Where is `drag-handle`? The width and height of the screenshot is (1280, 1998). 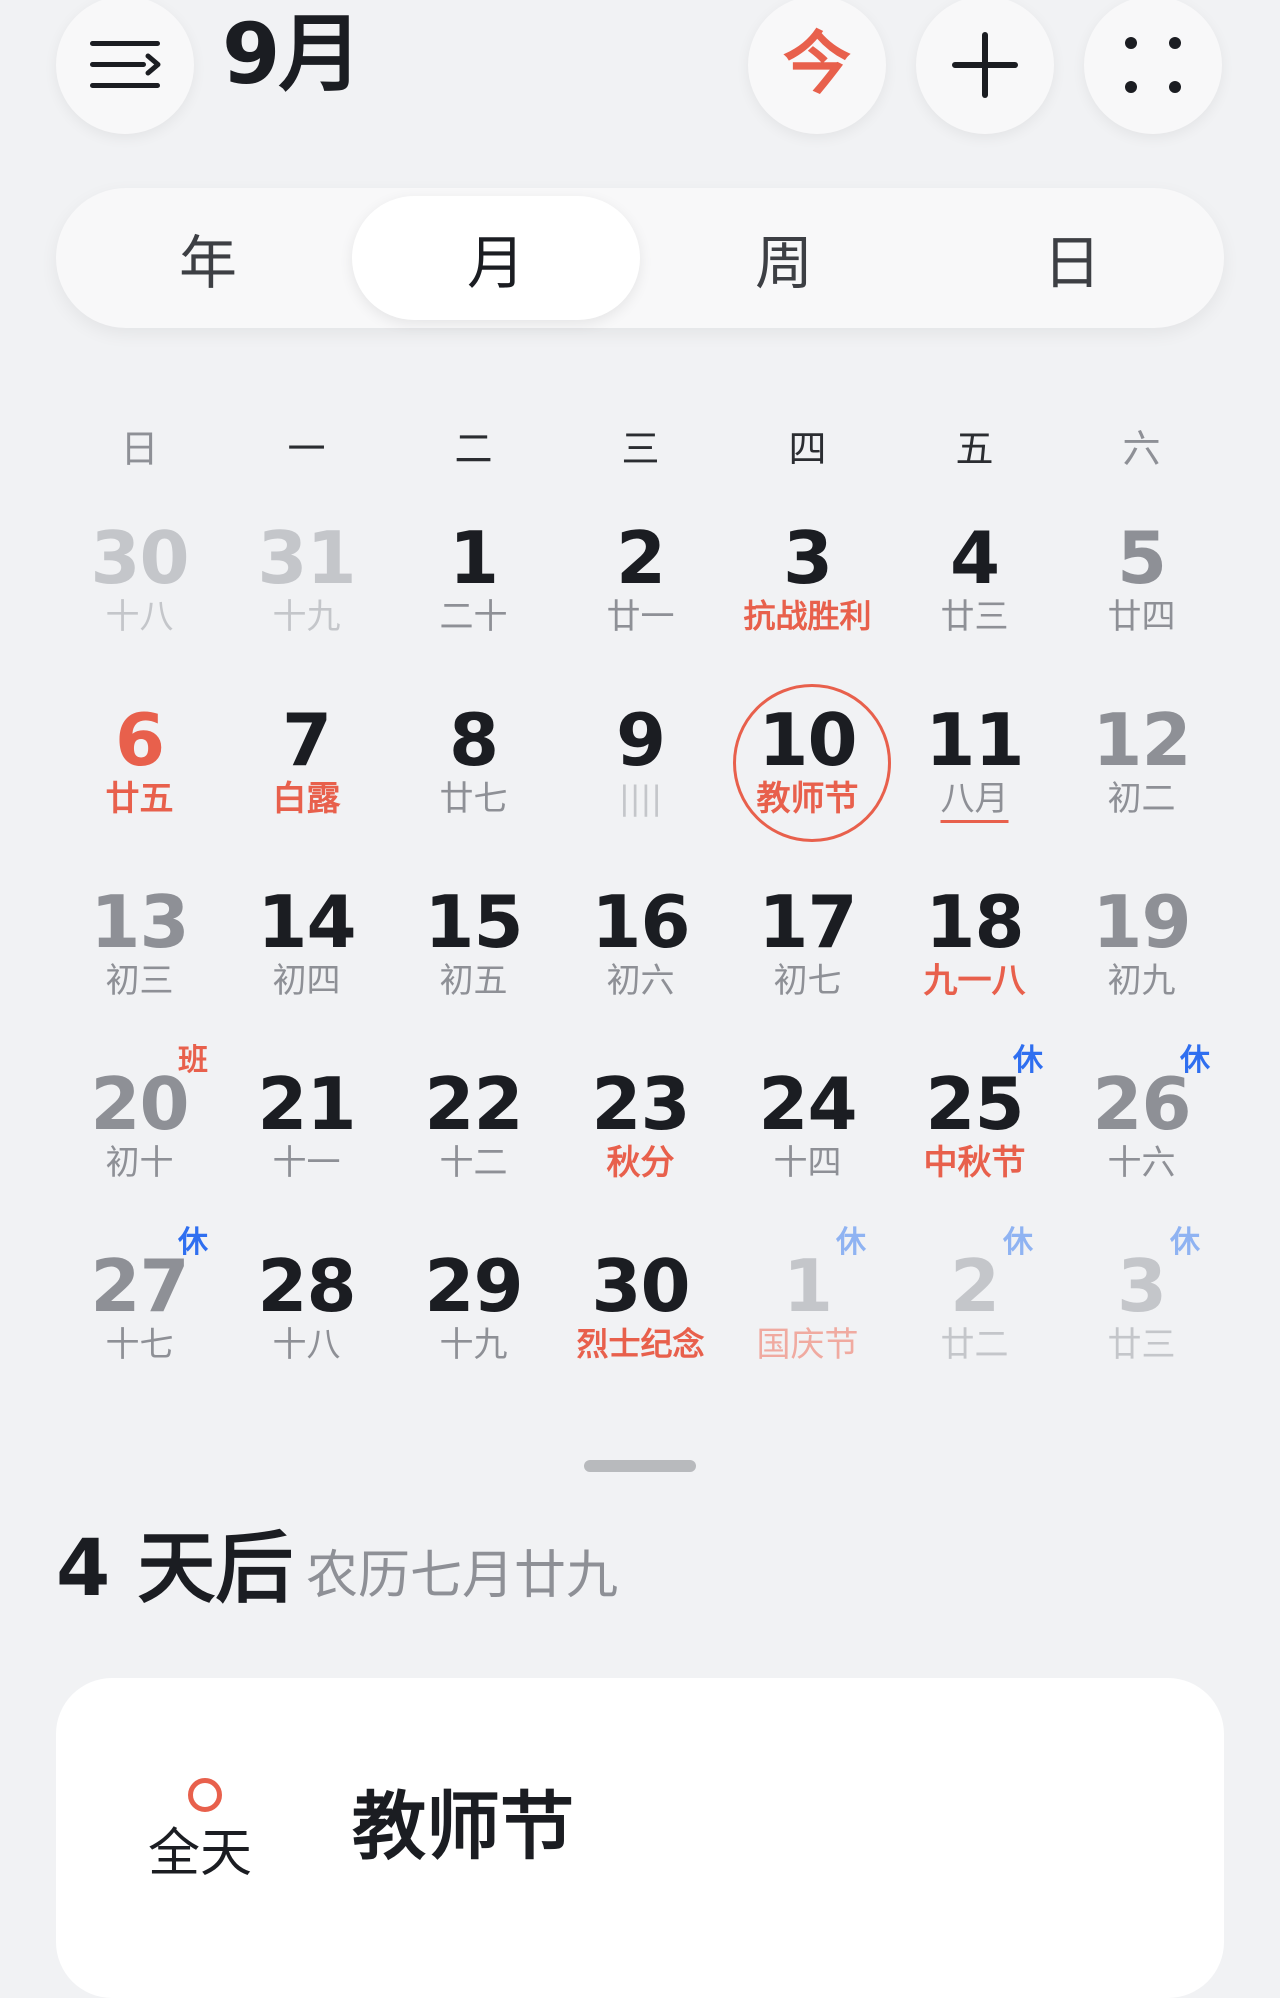
drag-handle is located at coordinates (640, 1466).